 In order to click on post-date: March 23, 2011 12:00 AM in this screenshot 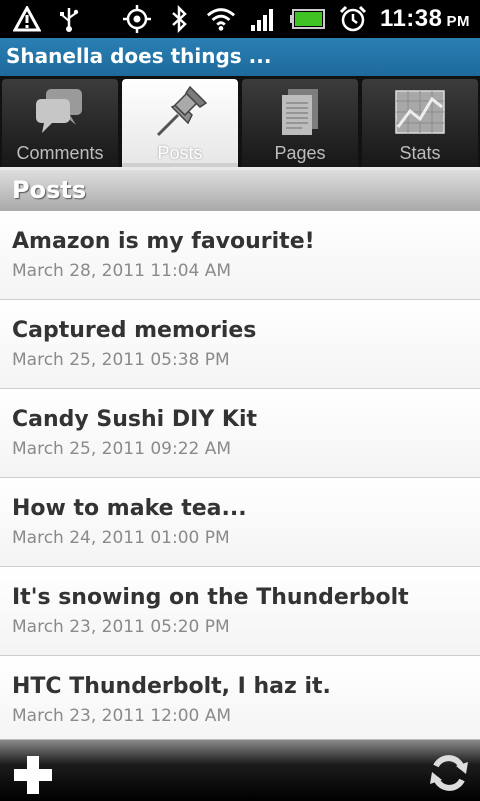, I will do `click(122, 716)`.